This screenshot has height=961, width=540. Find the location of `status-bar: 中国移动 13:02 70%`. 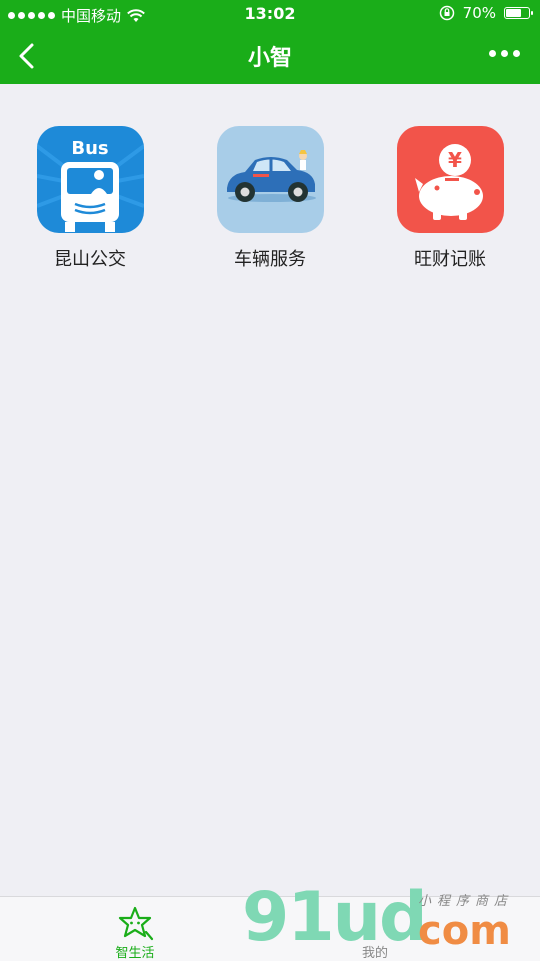

status-bar: 中国移动 13:02 70% is located at coordinates (270, 14).